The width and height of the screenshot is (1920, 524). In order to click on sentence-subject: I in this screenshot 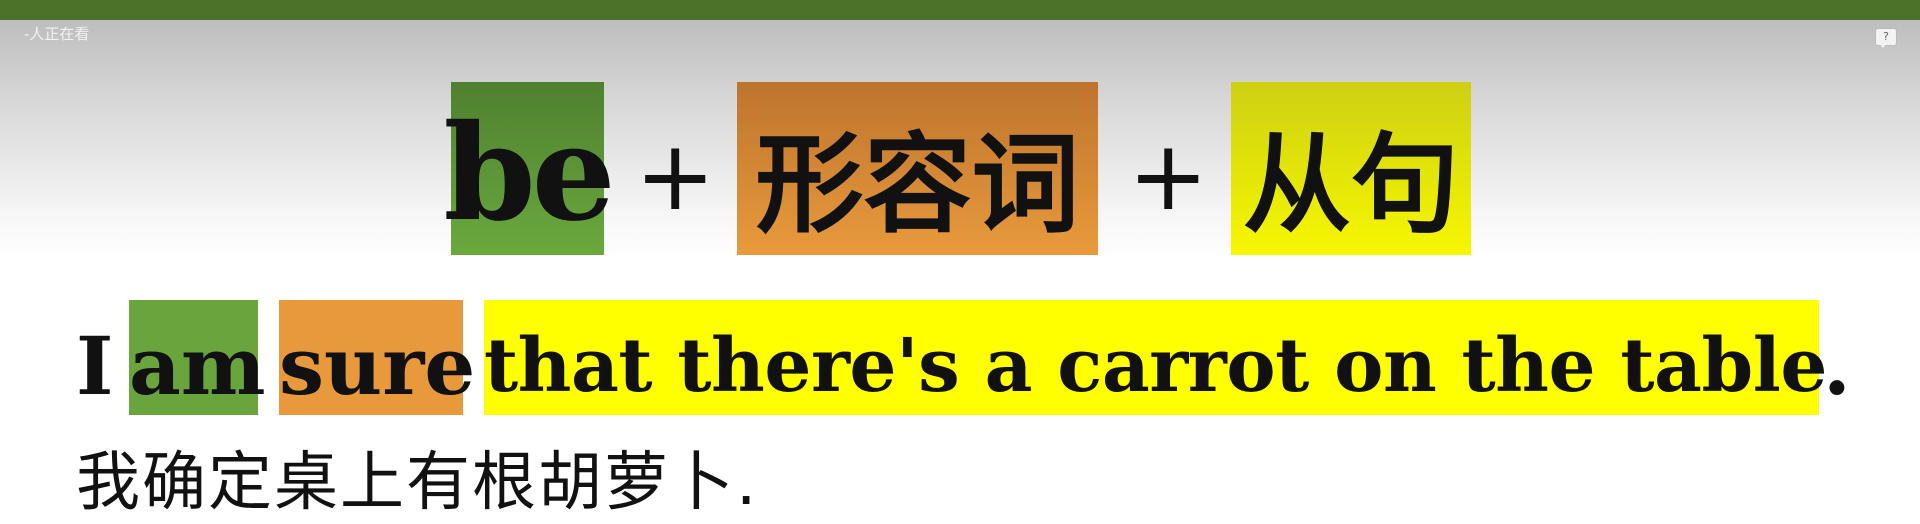, I will do `click(95, 366)`.